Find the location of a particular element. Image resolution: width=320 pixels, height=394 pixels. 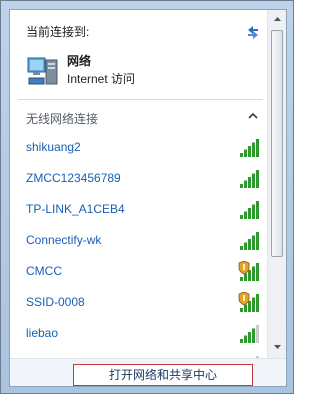

scrollbar-thumb is located at coordinates (277, 143).